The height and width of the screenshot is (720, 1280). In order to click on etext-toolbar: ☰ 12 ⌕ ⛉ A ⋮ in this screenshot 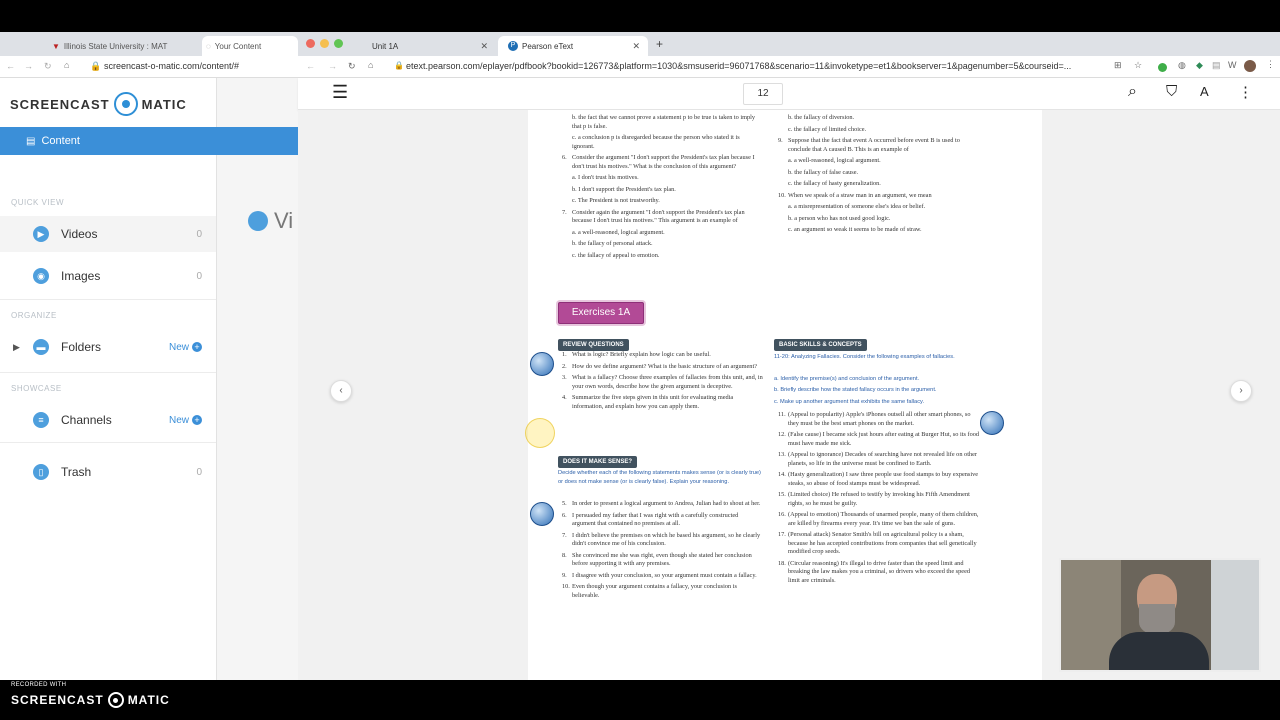, I will do `click(789, 94)`.